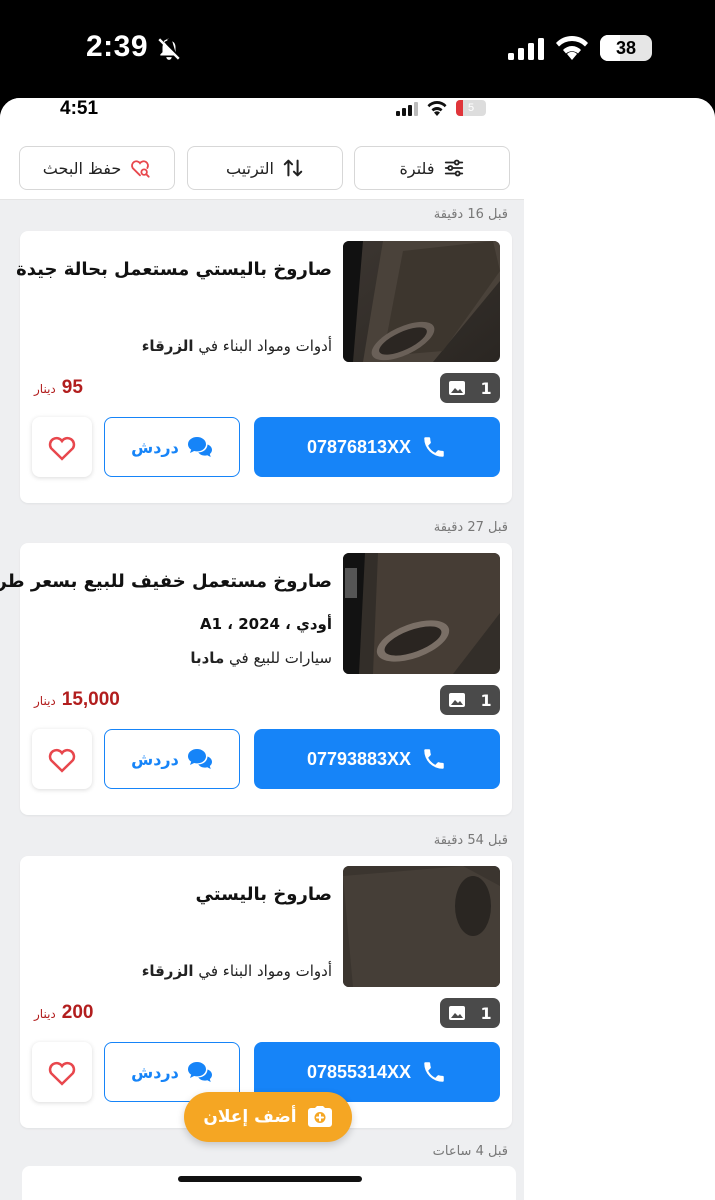  I want to click on battery-indicator: 38, so click(626, 48).